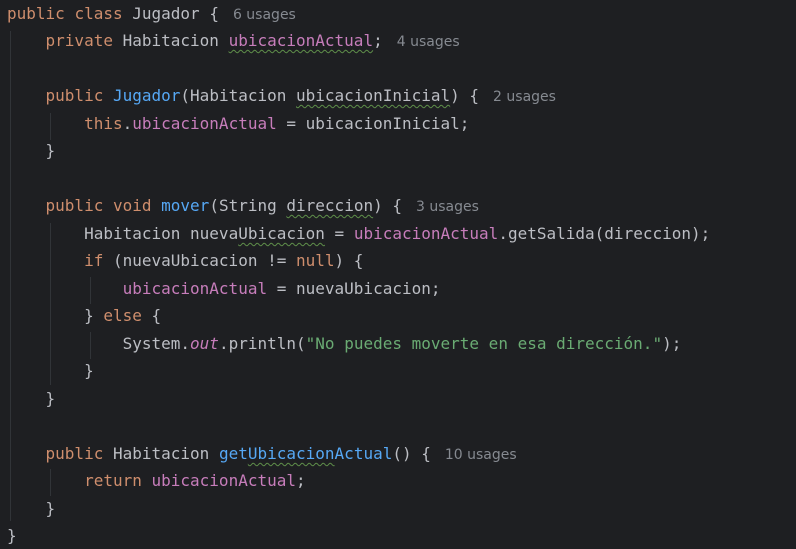 This screenshot has height=549, width=796. I want to click on keyword-private: private, so click(79, 40).